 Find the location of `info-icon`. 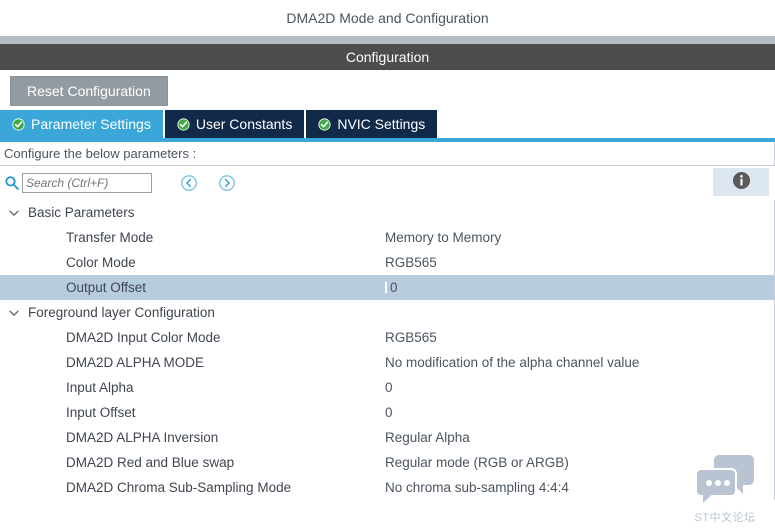

info-icon is located at coordinates (741, 182).